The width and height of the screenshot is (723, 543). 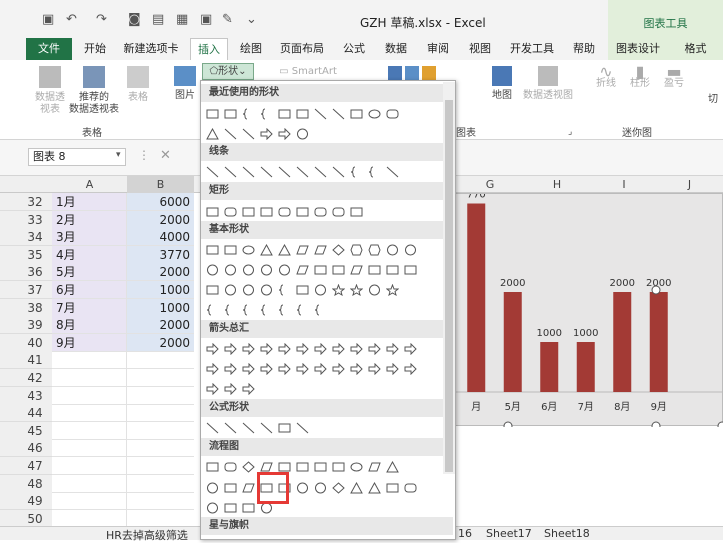 What do you see at coordinates (567, 533) in the screenshot?
I see `sheet-tab: Sheet18` at bounding box center [567, 533].